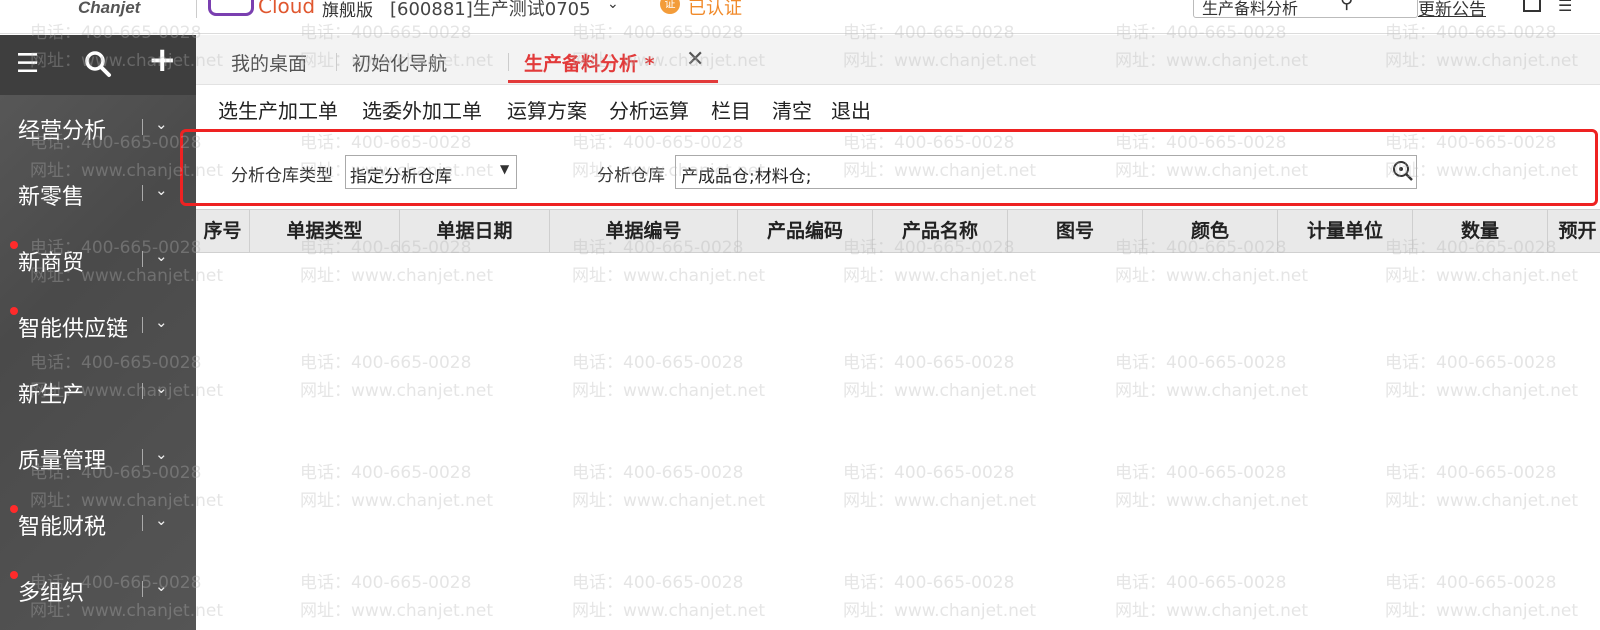 The height and width of the screenshot is (630, 1600). What do you see at coordinates (231, 8) in the screenshot?
I see `cloud-logo-icon` at bounding box center [231, 8].